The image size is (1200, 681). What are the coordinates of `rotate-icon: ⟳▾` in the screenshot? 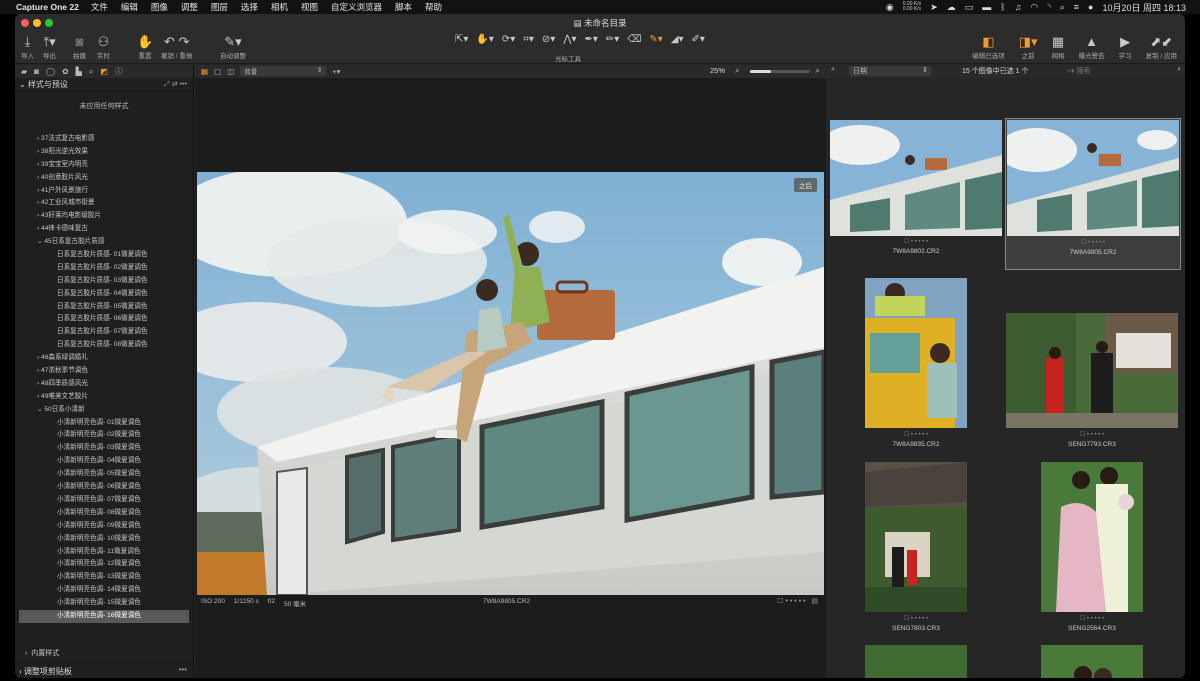 It's located at (508, 39).